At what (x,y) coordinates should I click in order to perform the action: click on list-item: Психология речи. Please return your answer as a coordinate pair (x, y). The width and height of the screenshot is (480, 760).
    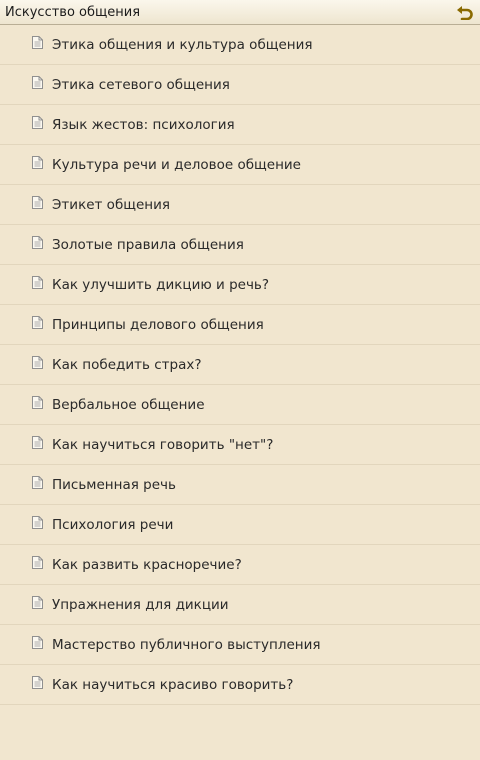
    Looking at the image, I should click on (240, 525).